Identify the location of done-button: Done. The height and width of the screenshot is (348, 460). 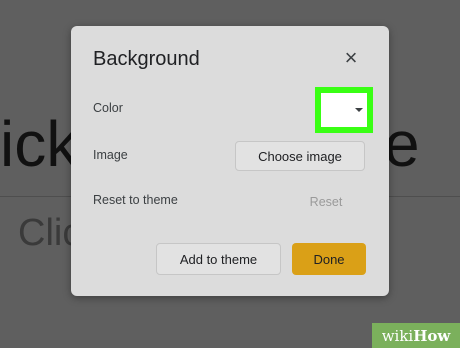
(329, 259).